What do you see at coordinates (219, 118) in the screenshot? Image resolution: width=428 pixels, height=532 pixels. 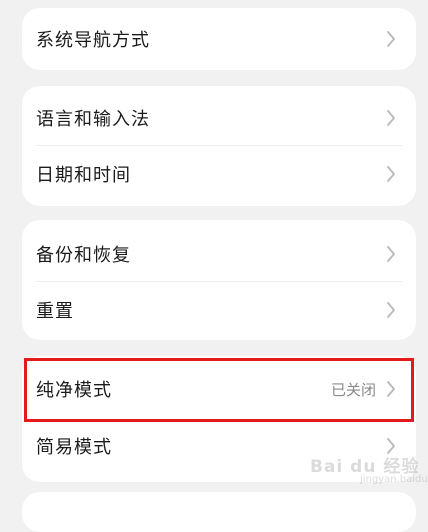 I see `row-language-input: 语言和输入法` at bounding box center [219, 118].